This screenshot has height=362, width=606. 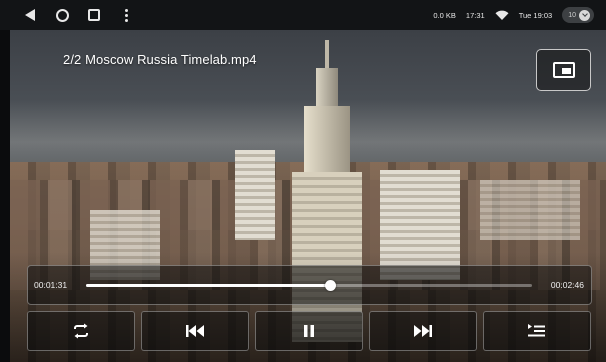 I want to click on back-icon, so click(x=30, y=15).